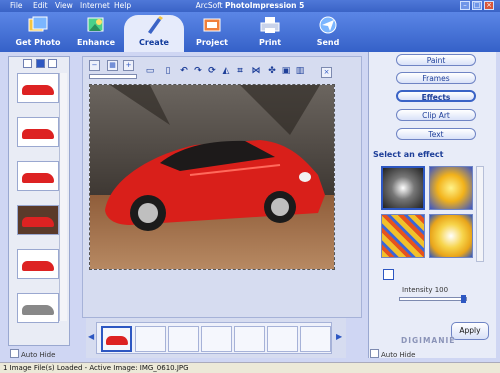 This screenshot has height=373, width=500. I want to click on zoom-slider, so click(113, 76).